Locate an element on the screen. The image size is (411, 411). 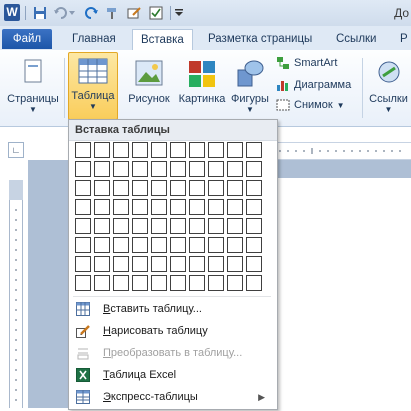
pages-button: Страницы ▼ is located at coordinates (33, 84).